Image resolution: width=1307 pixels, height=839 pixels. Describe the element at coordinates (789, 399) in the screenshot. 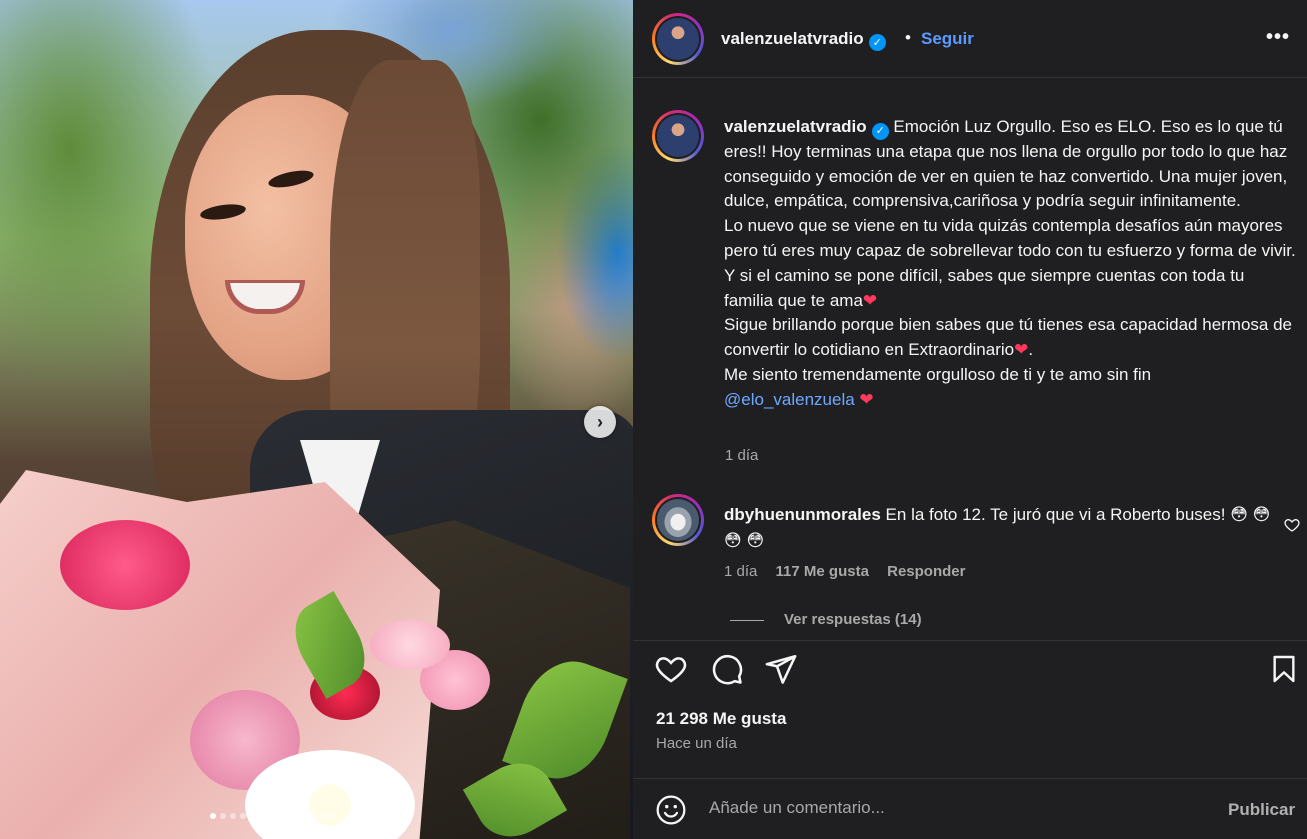

I see `mention-link: @elo_valenzuela` at that location.